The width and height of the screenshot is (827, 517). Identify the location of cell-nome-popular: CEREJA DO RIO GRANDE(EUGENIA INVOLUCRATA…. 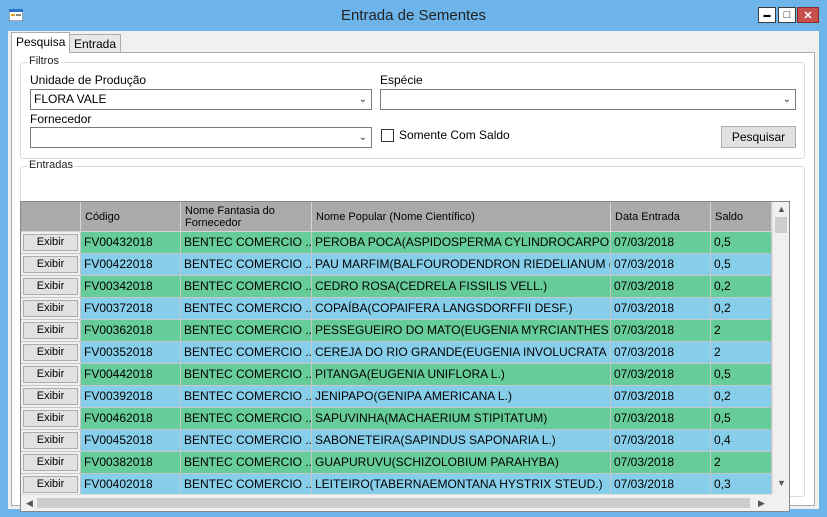
(461, 353).